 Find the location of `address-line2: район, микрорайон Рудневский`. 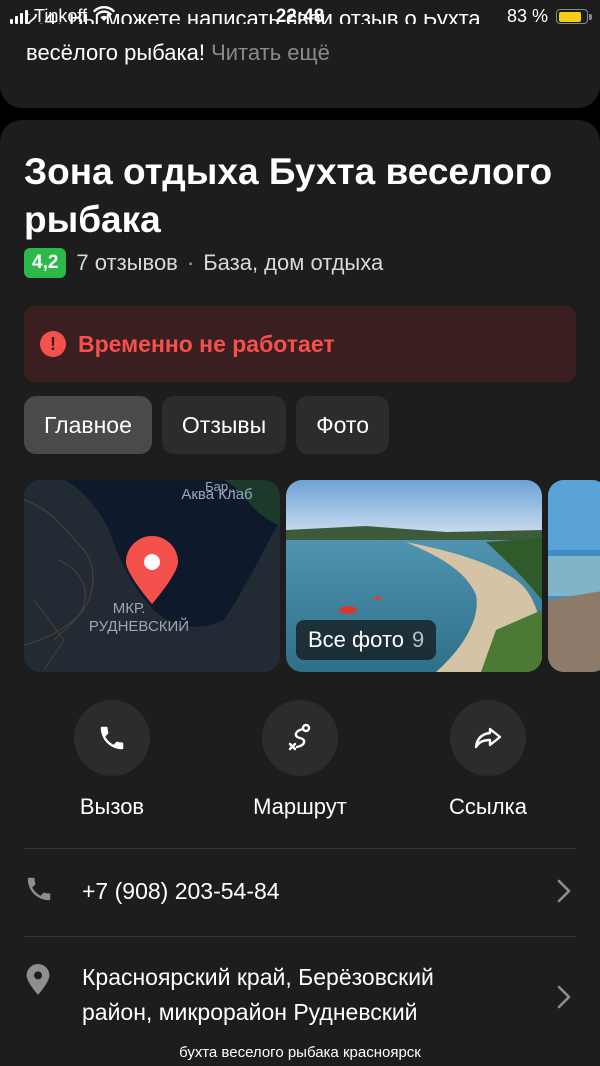

address-line2: район, микрорайон Рудневский is located at coordinates (250, 1012).